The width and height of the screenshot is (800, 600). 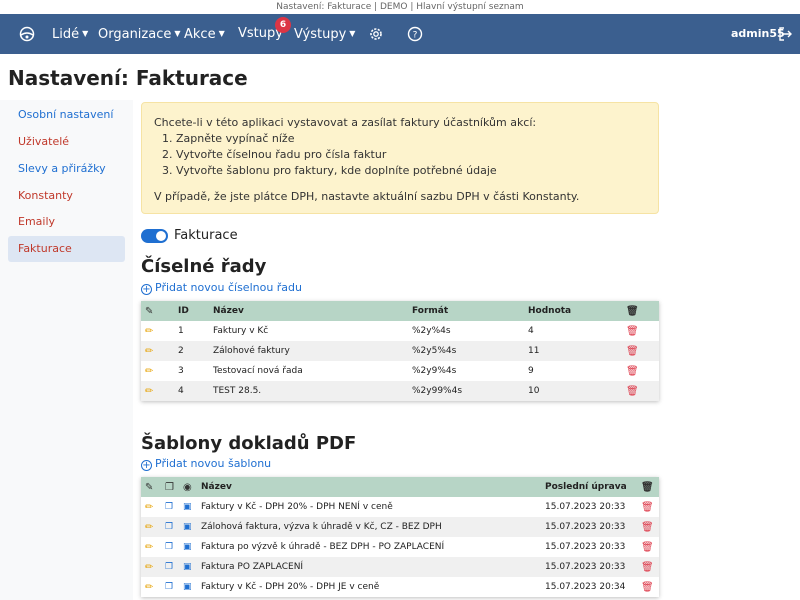 I want to click on series-title: Číselné řady, so click(x=204, y=266).